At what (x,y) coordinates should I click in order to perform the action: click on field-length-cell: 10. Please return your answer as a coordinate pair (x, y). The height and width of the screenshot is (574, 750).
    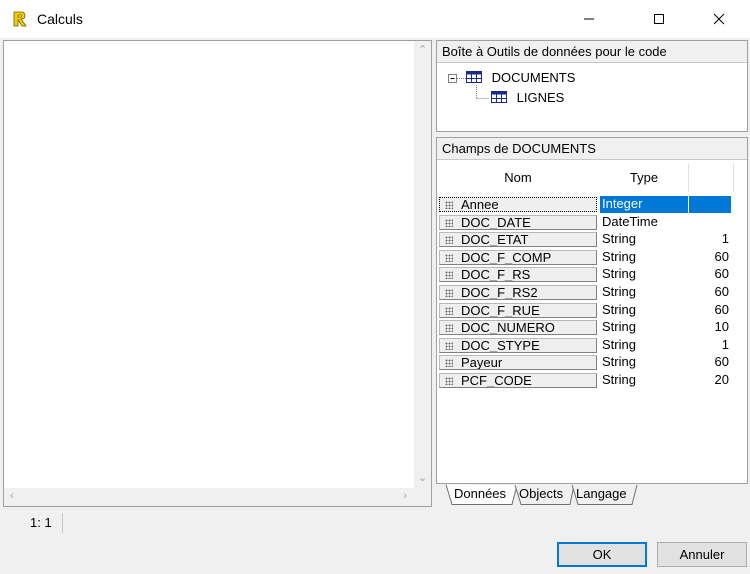
    Looking at the image, I should click on (710, 327).